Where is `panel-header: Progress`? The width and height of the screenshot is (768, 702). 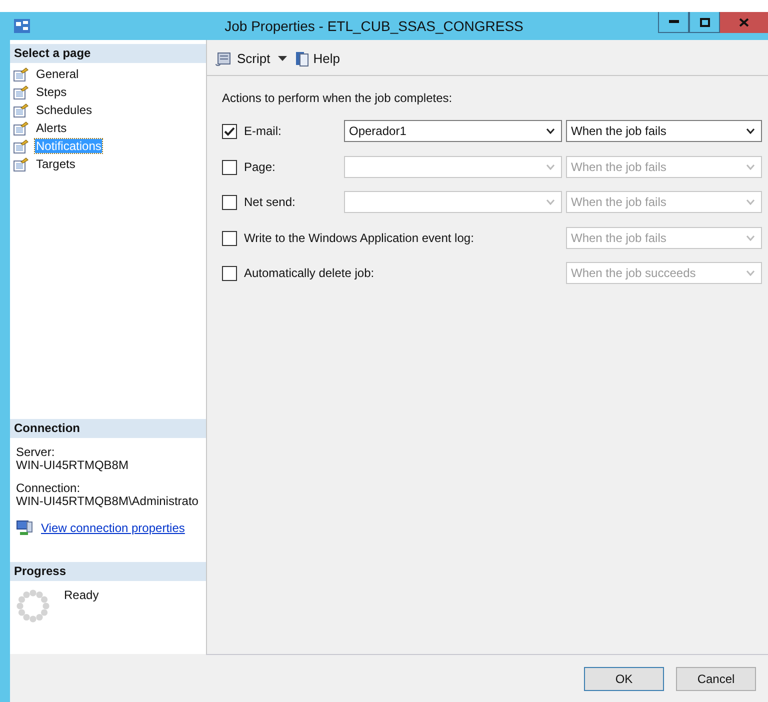
panel-header: Progress is located at coordinates (108, 571).